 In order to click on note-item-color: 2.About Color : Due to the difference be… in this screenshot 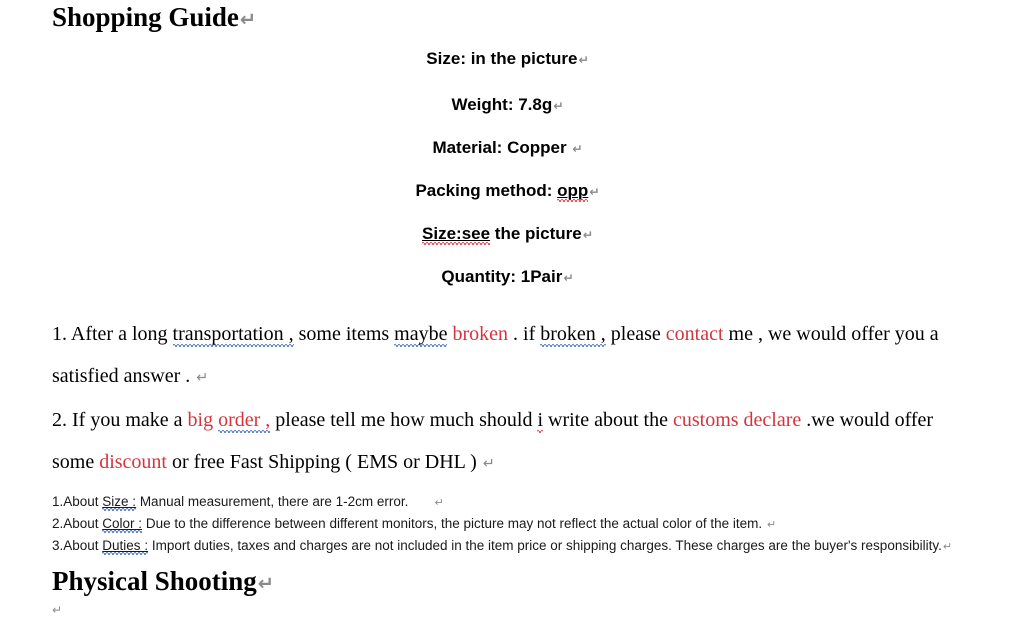, I will do `click(513, 524)`.